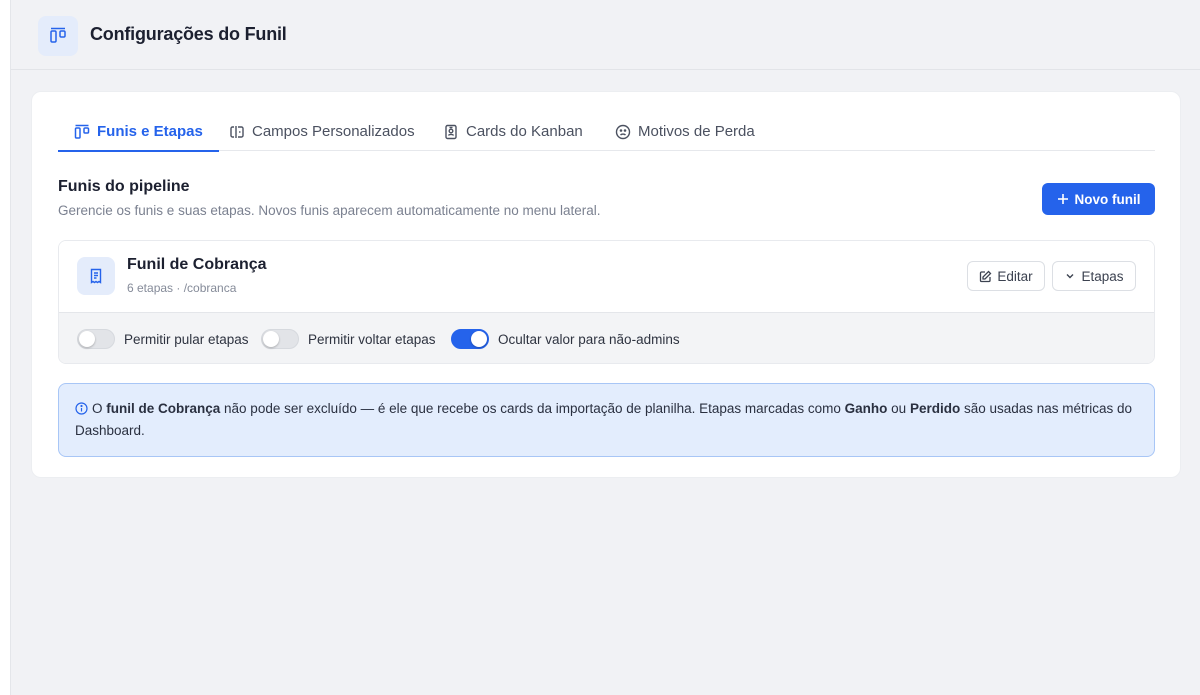 The image size is (1200, 695). I want to click on toggle-label: Permitir pular etapas, so click(186, 339).